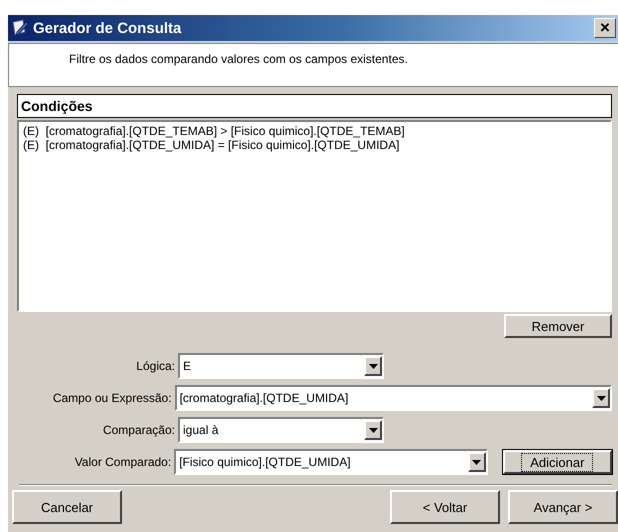 This screenshot has width=618, height=532. Describe the element at coordinates (393, 398) in the screenshot. I see `dropdown-field: [cromatografia].[QTDE_UMIDA]` at that location.